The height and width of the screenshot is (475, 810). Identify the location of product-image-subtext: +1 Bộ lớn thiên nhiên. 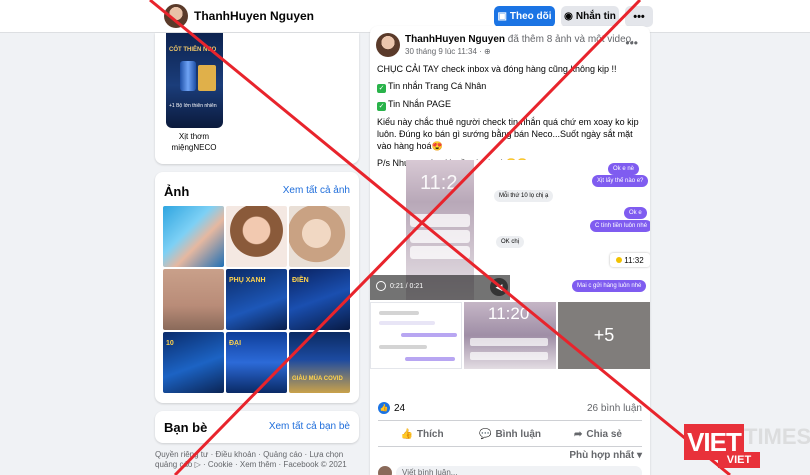
(193, 106).